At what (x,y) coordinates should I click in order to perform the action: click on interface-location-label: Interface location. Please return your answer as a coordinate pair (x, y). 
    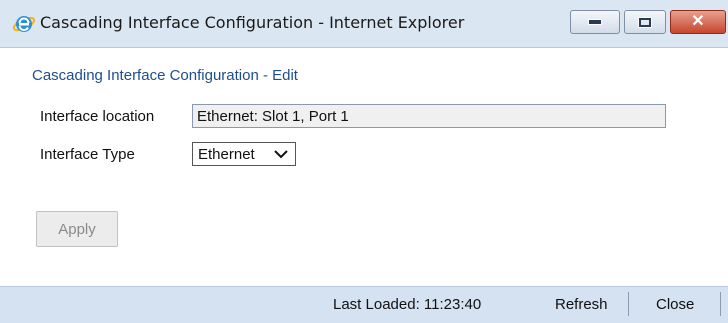
    Looking at the image, I should click on (97, 116).